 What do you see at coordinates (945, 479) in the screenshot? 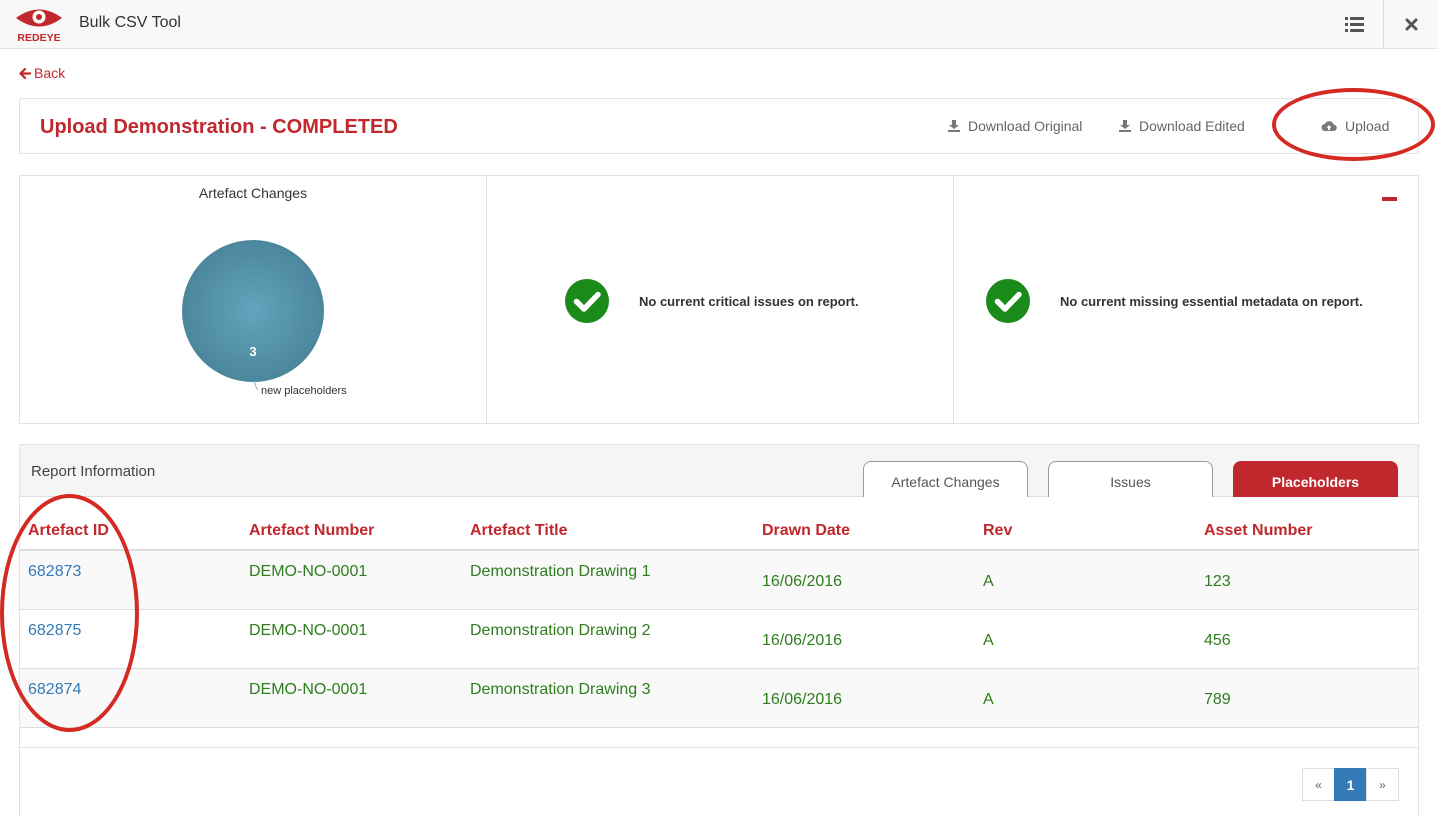
I see `tab-artefact-changes: Artefact Changes` at bounding box center [945, 479].